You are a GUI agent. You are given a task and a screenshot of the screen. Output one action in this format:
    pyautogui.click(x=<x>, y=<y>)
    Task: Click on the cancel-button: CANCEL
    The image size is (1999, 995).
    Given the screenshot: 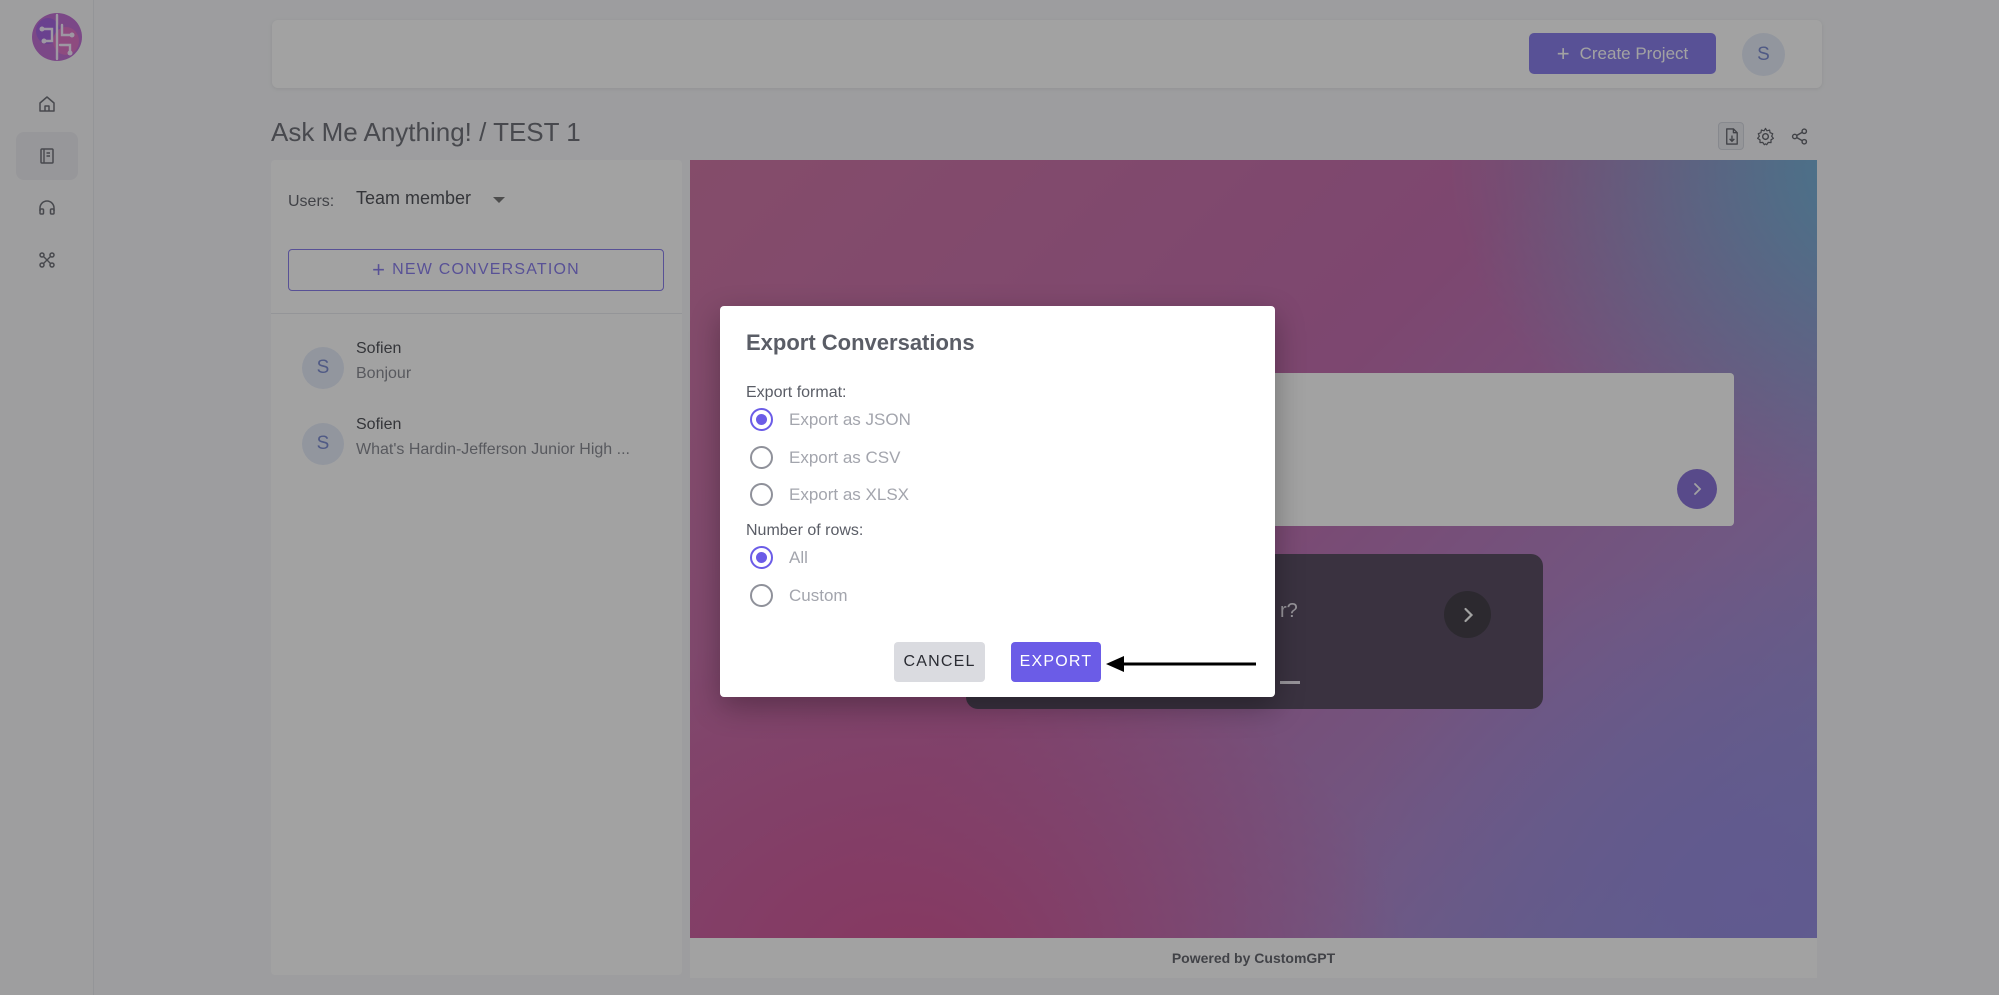 What is the action you would take?
    pyautogui.click(x=939, y=662)
    